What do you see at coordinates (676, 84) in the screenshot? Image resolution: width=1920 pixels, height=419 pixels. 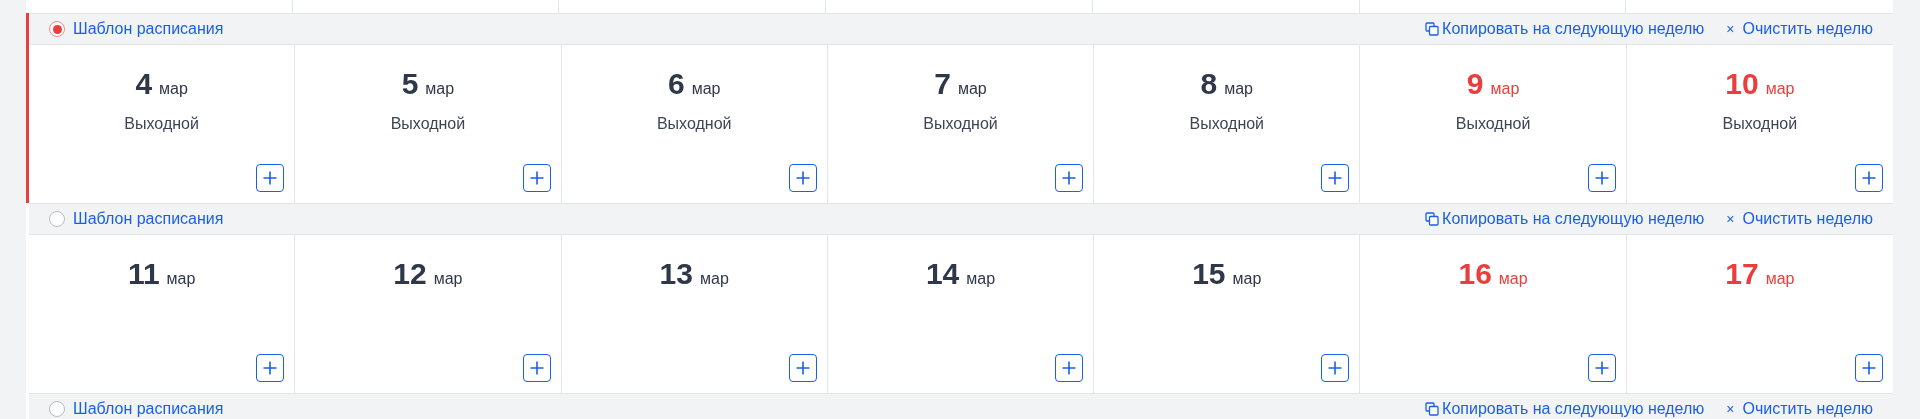 I see `day-number: 6` at bounding box center [676, 84].